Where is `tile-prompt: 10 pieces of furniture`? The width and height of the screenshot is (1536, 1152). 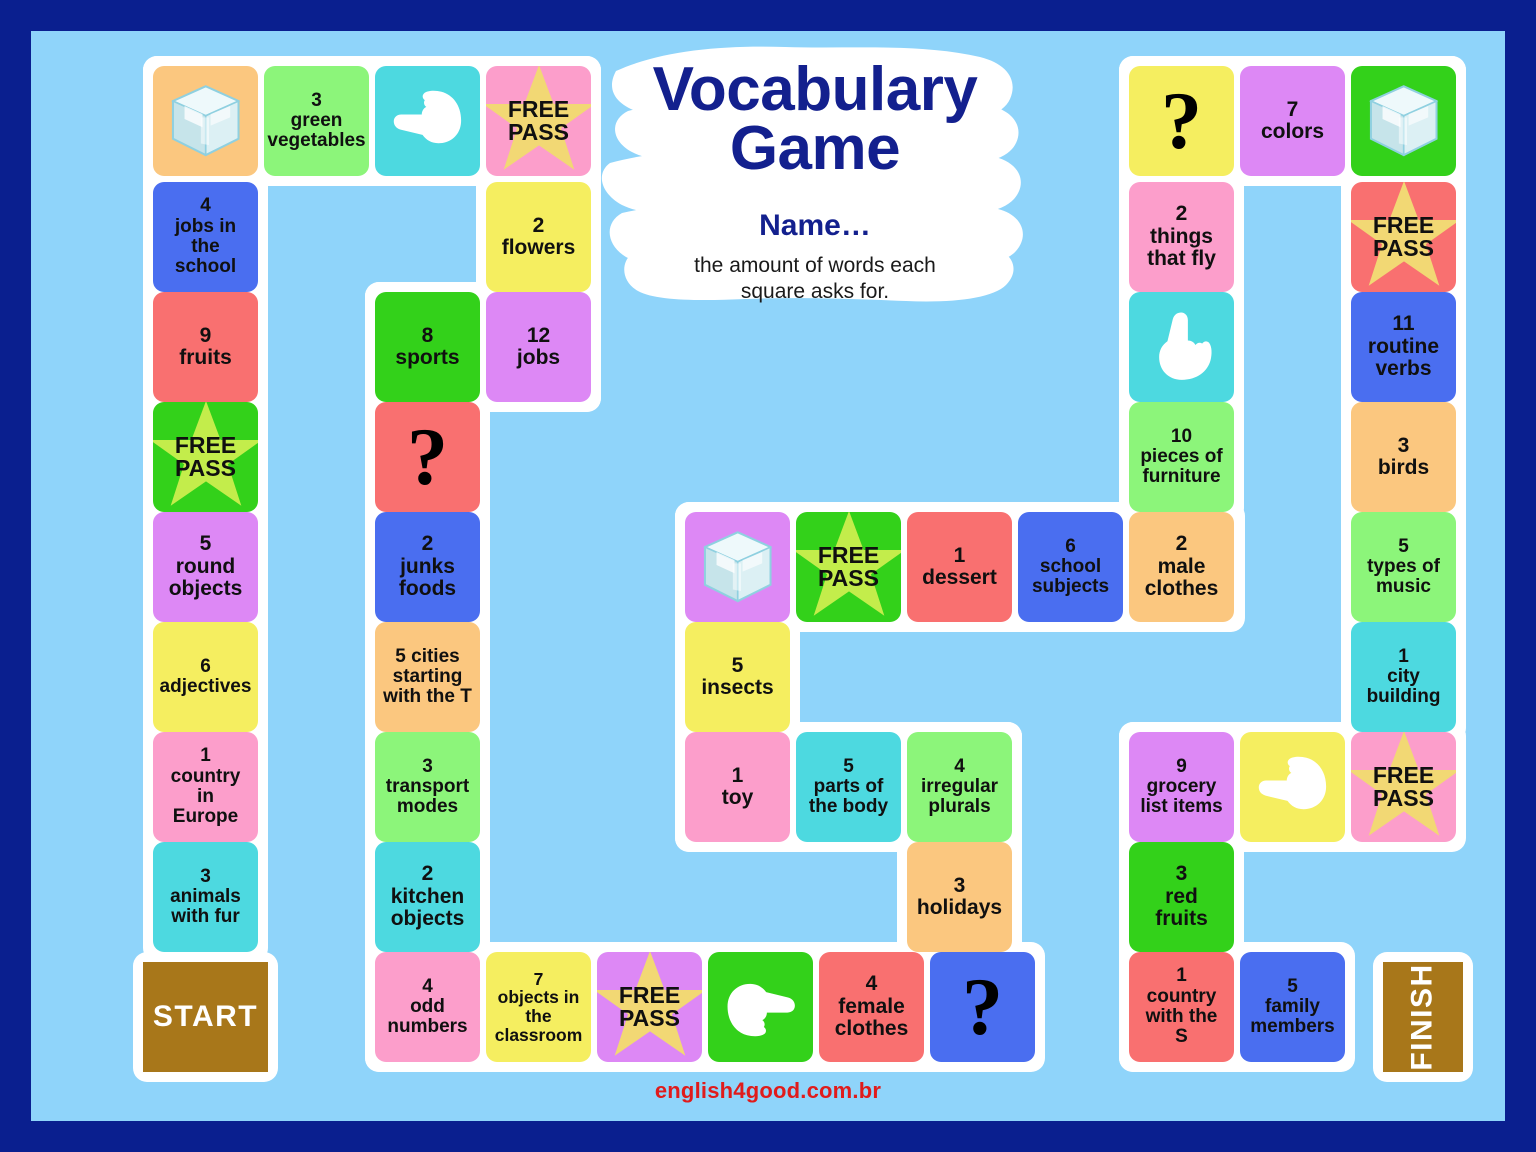
tile-prompt: 10 pieces of furniture is located at coordinates (1181, 457).